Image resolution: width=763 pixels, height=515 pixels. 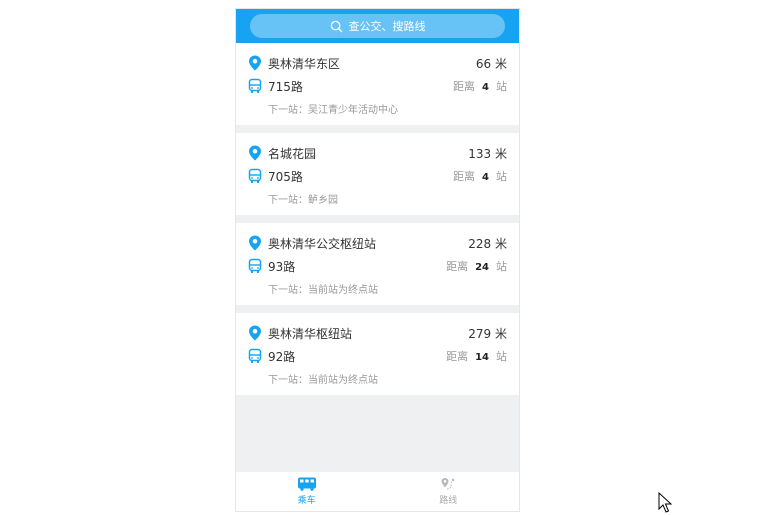 I want to click on tab-route: 路线, so click(x=449, y=491).